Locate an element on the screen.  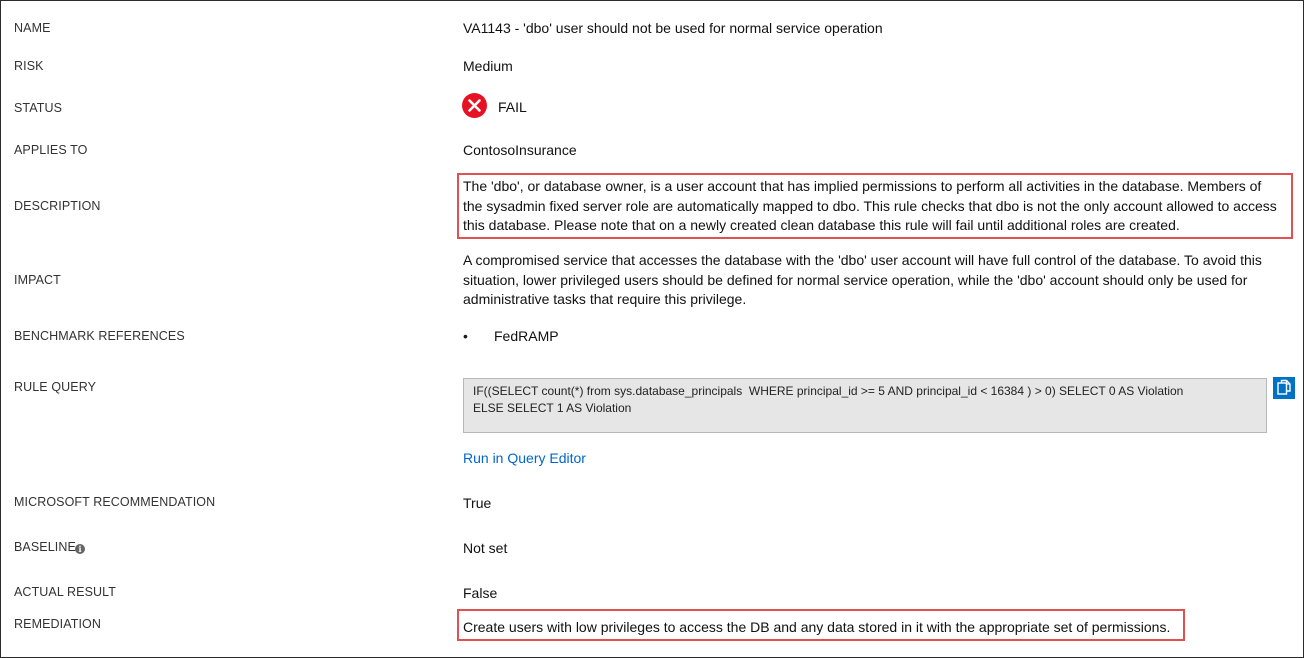
query-line: ELSE SELECT 1 AS Violation is located at coordinates (552, 407).